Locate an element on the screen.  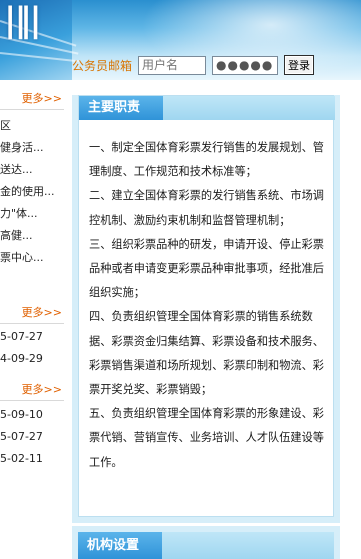
left-box-2-header: 更多>> is located at coordinates (32, 312).